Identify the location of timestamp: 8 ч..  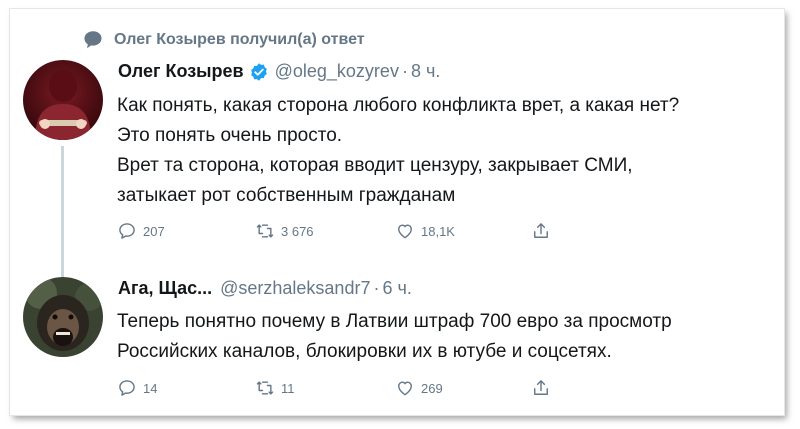
(425, 71).